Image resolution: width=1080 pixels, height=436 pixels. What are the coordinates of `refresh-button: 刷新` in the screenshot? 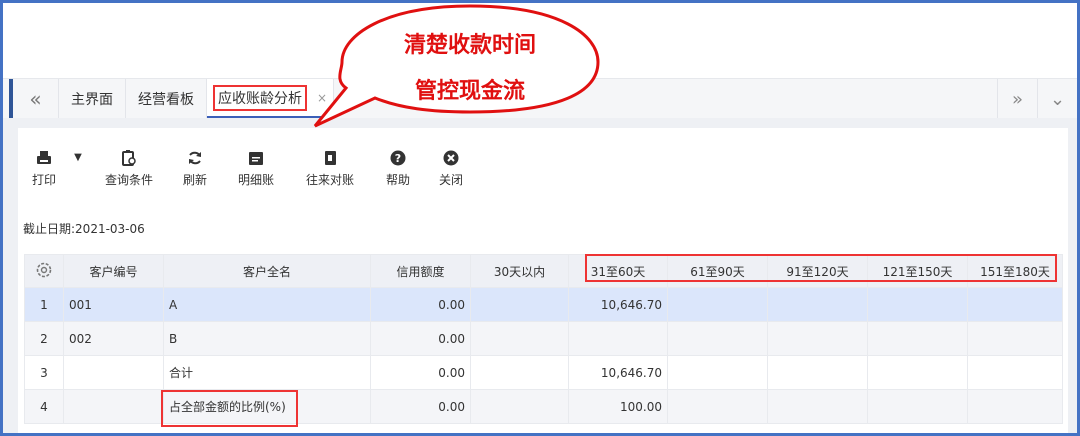 It's located at (195, 168).